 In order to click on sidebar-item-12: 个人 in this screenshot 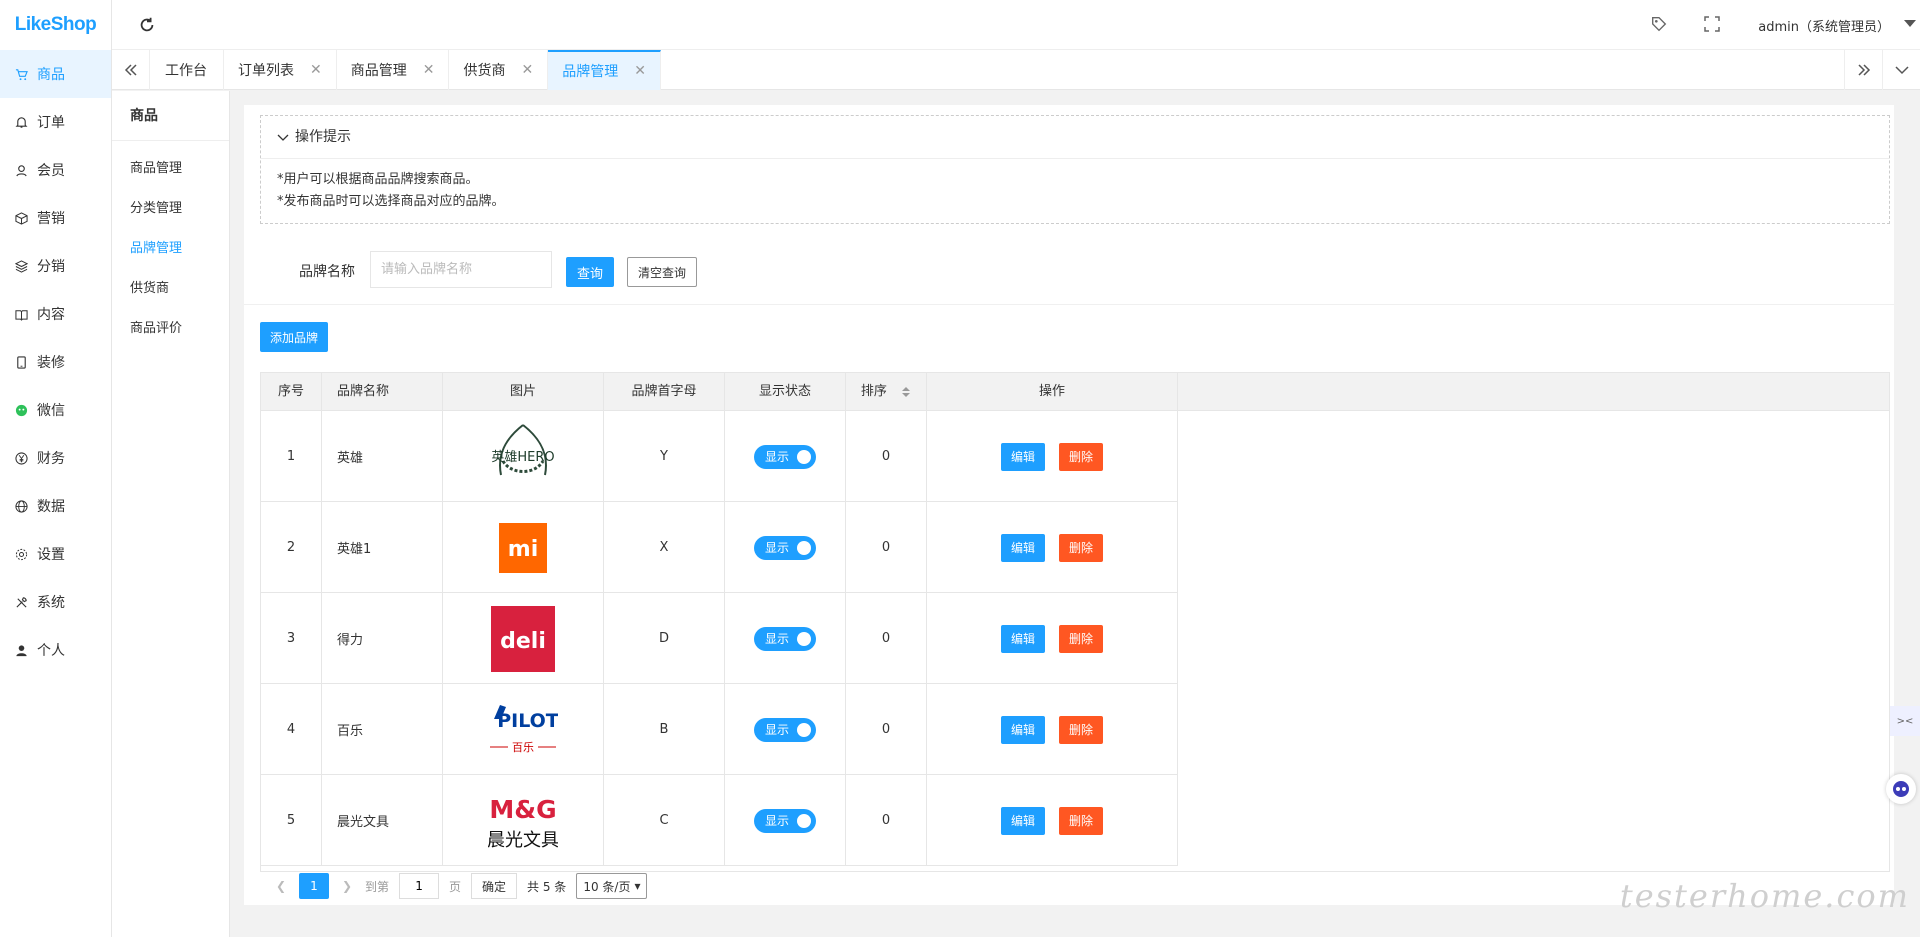, I will do `click(55, 650)`.